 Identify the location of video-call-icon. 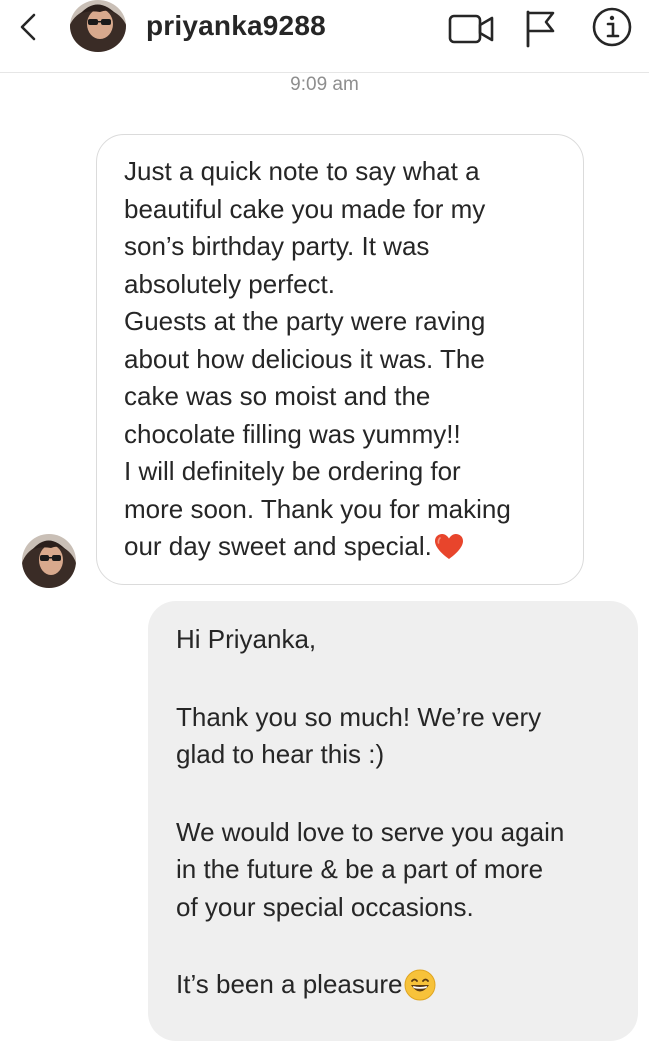
(473, 28).